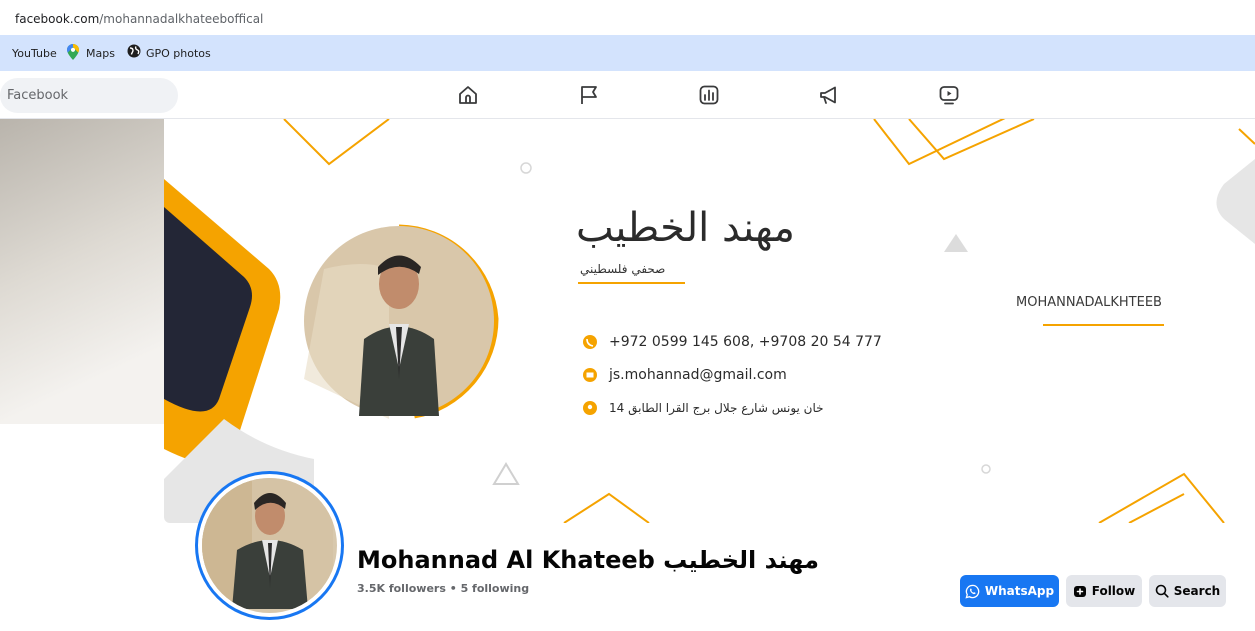 The image size is (1255, 631). I want to click on whatsapp-button: WhatsApp, so click(1009, 591).